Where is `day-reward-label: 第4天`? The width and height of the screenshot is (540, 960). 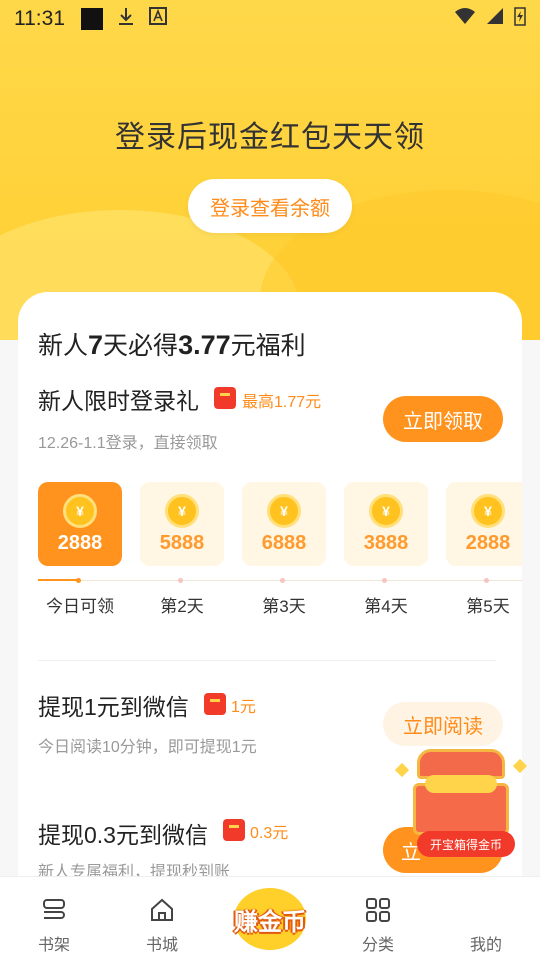 day-reward-label: 第4天 is located at coordinates (386, 606).